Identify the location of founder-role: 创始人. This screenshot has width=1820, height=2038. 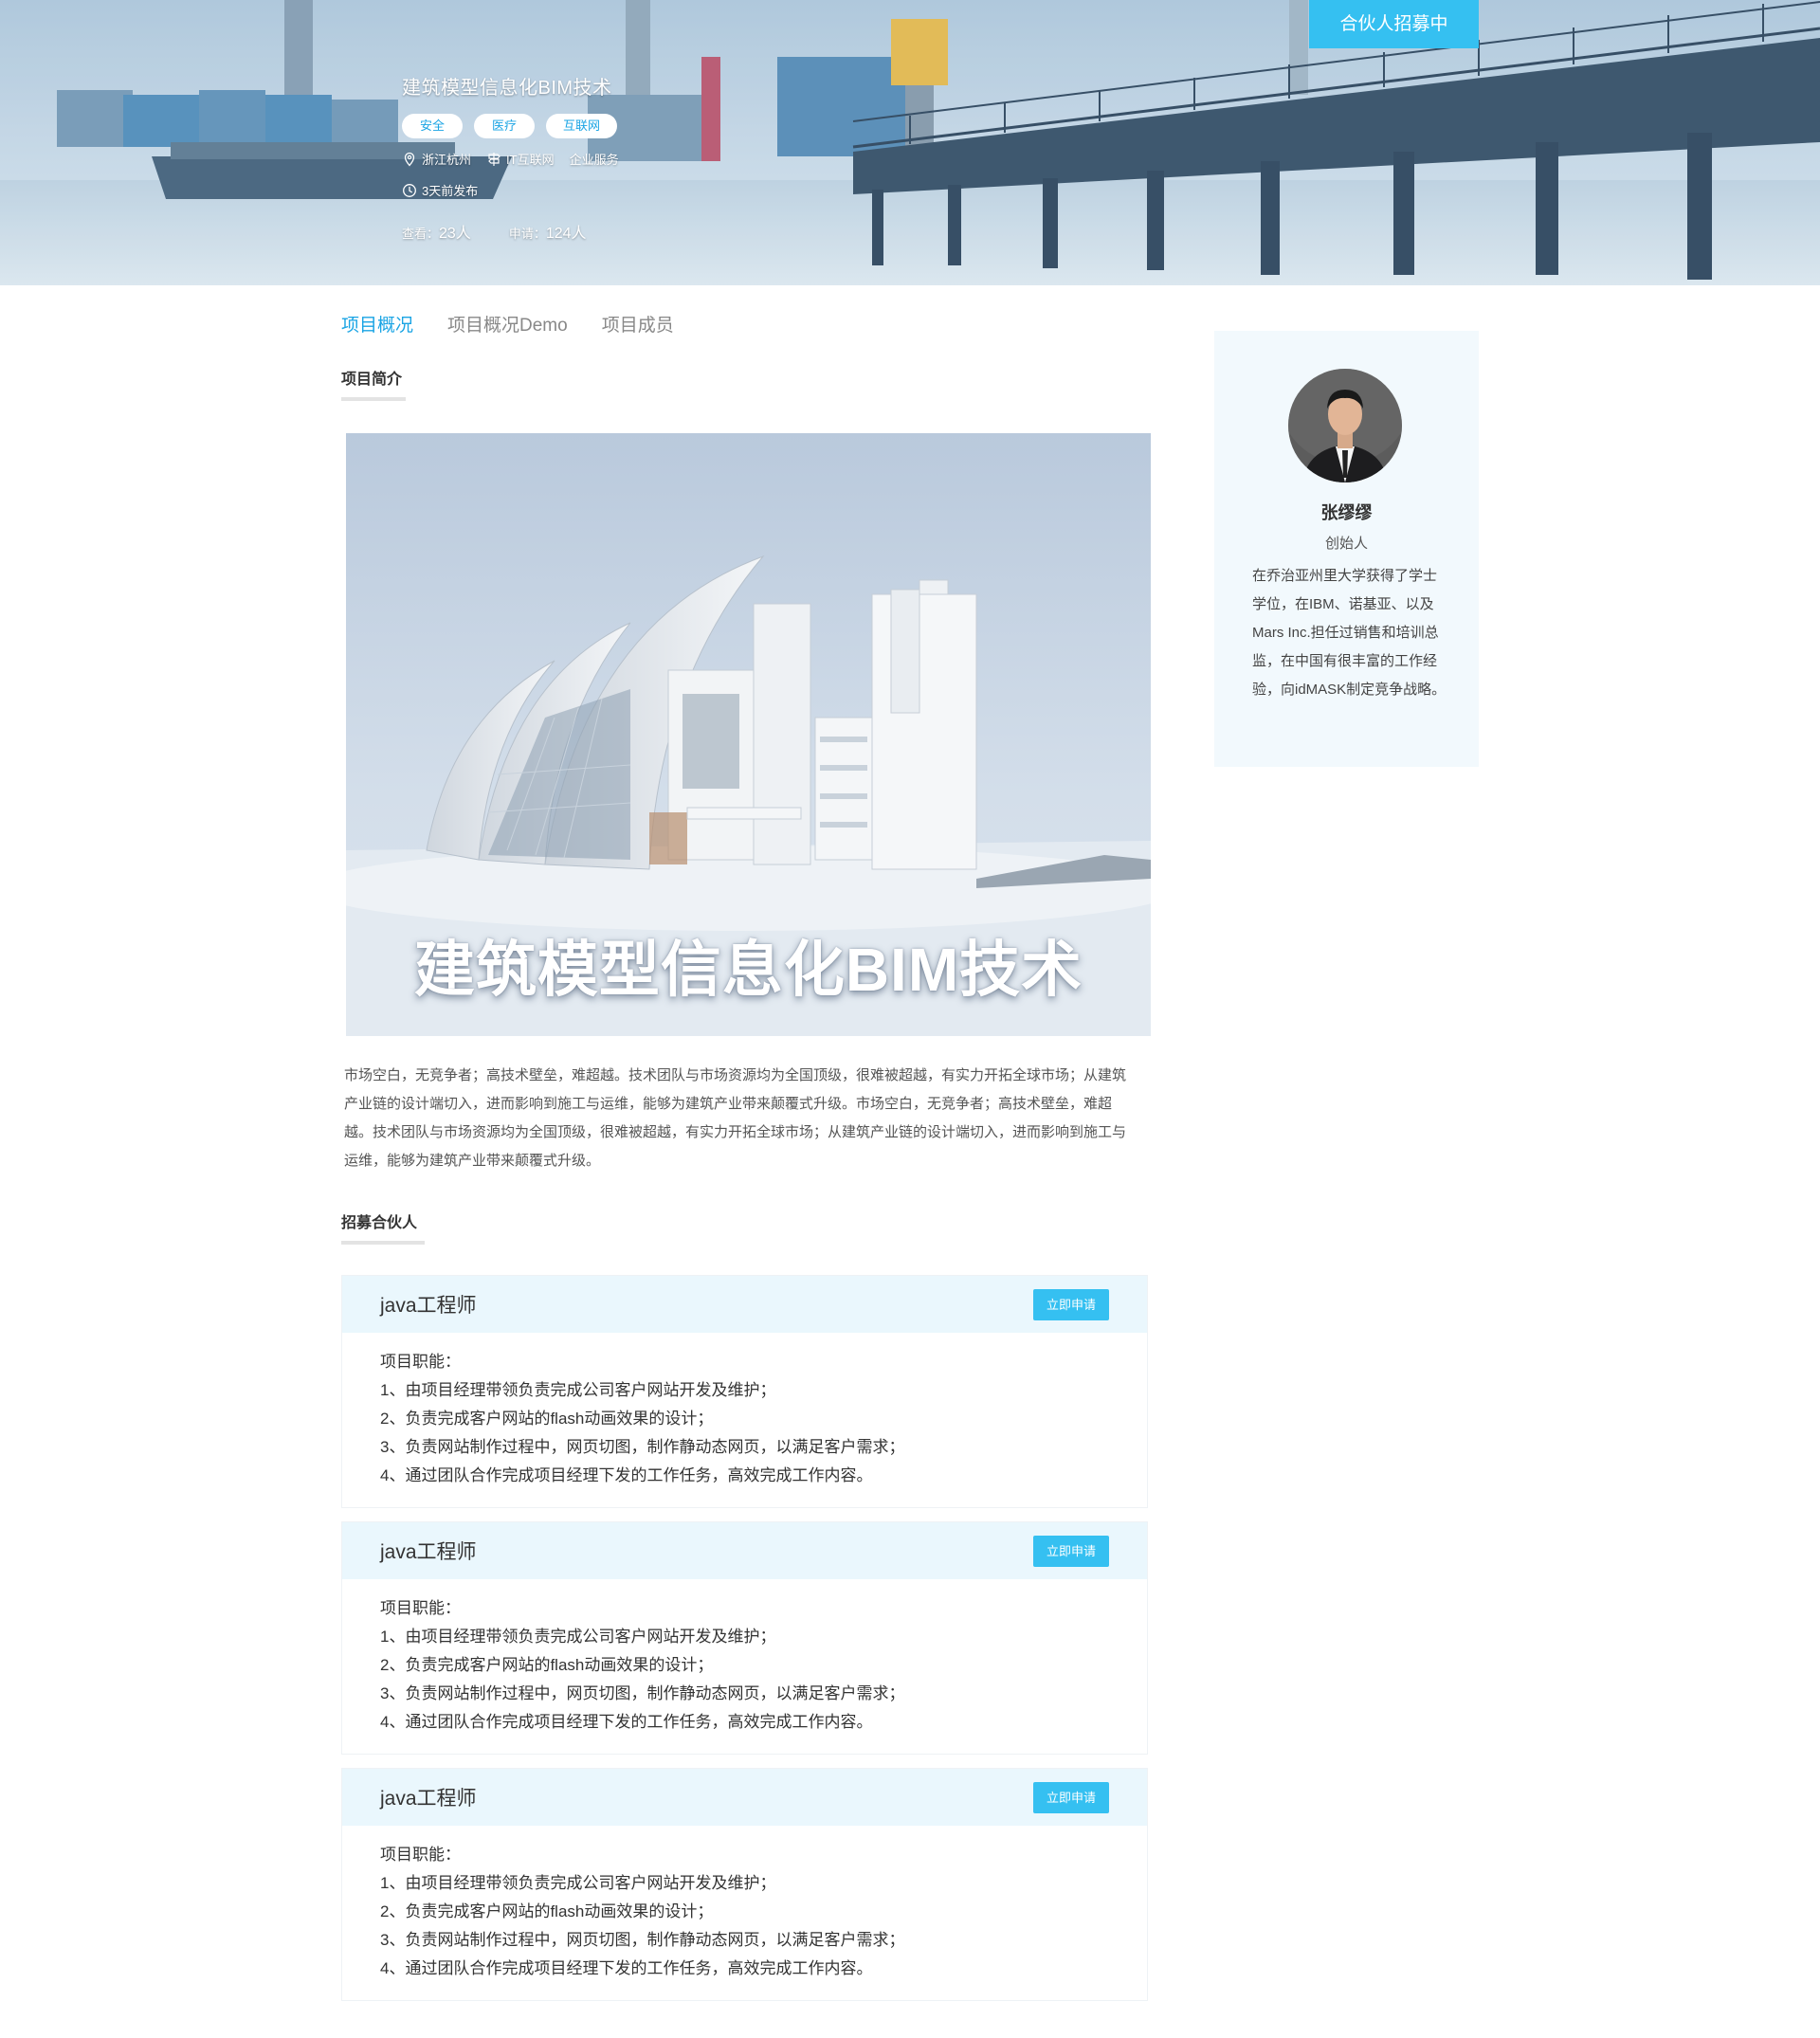
(1346, 544).